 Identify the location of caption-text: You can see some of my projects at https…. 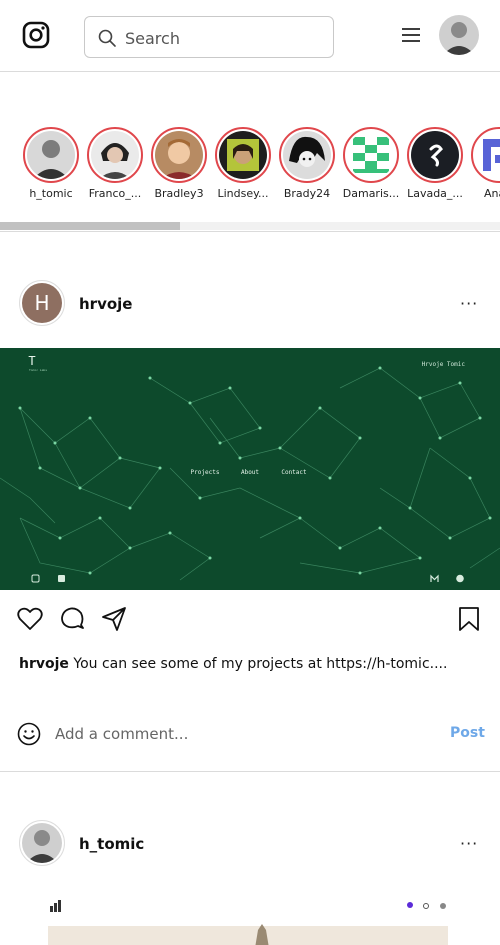
(260, 664).